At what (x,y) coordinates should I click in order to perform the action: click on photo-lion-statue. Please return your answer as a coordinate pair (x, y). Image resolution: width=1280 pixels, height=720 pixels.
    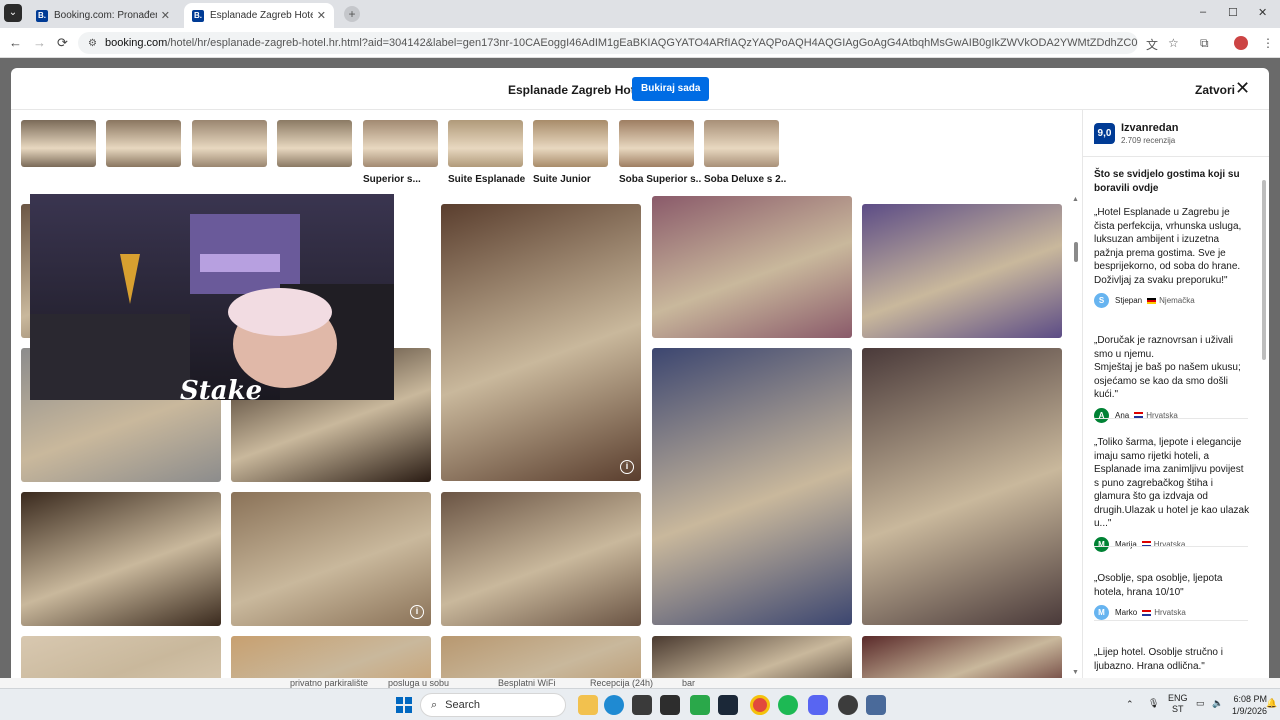
    Looking at the image, I should click on (541, 559).